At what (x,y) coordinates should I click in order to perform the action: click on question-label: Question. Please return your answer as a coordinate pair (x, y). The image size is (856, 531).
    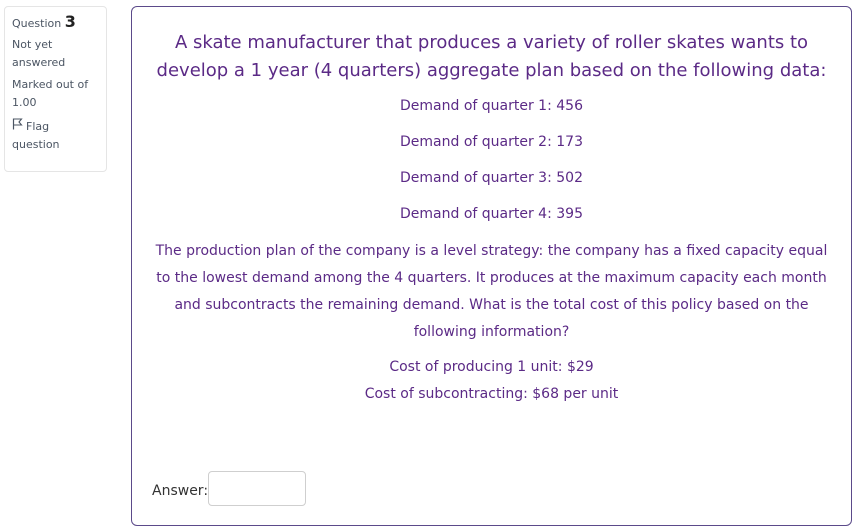
    Looking at the image, I should click on (37, 23).